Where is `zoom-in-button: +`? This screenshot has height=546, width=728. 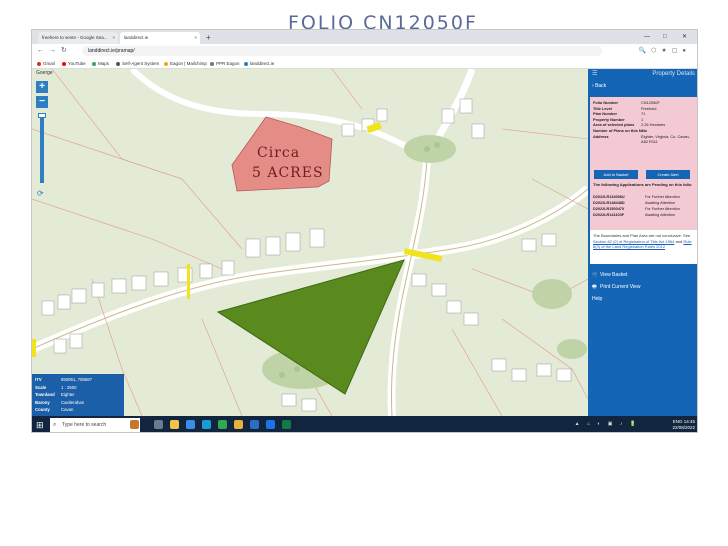 zoom-in-button: + is located at coordinates (42, 87).